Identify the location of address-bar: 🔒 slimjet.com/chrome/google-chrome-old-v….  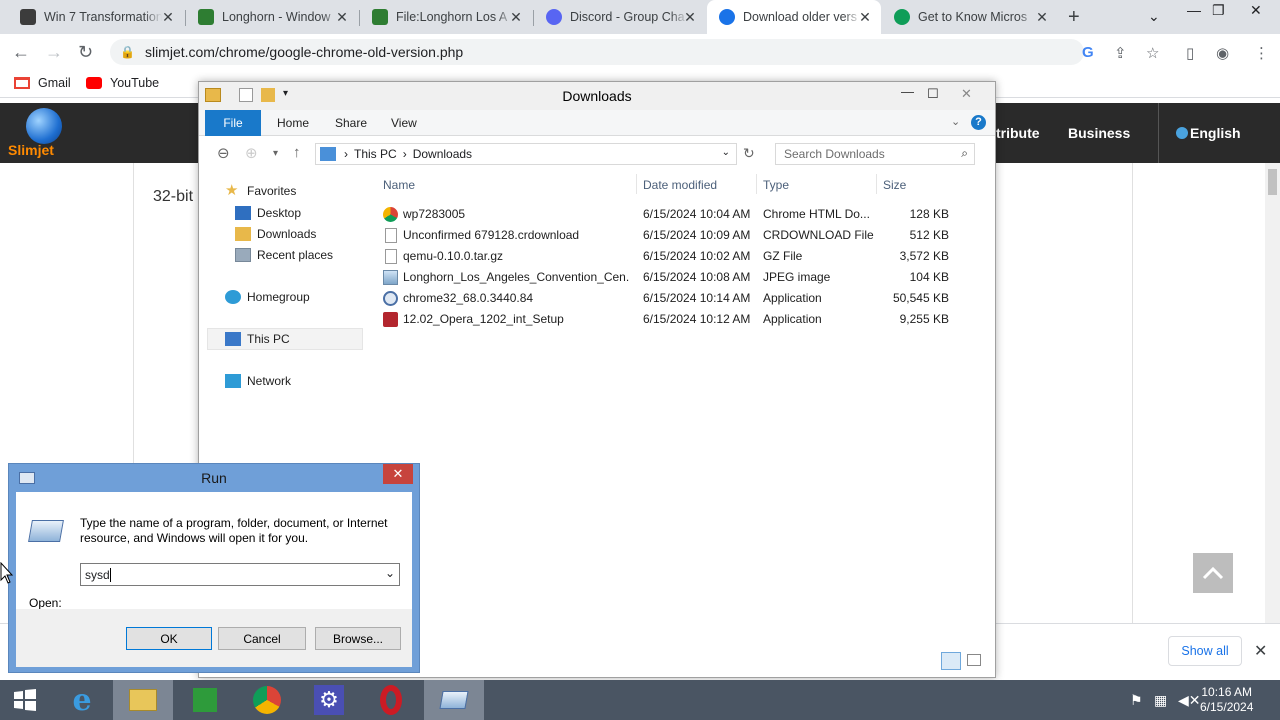
(597, 52).